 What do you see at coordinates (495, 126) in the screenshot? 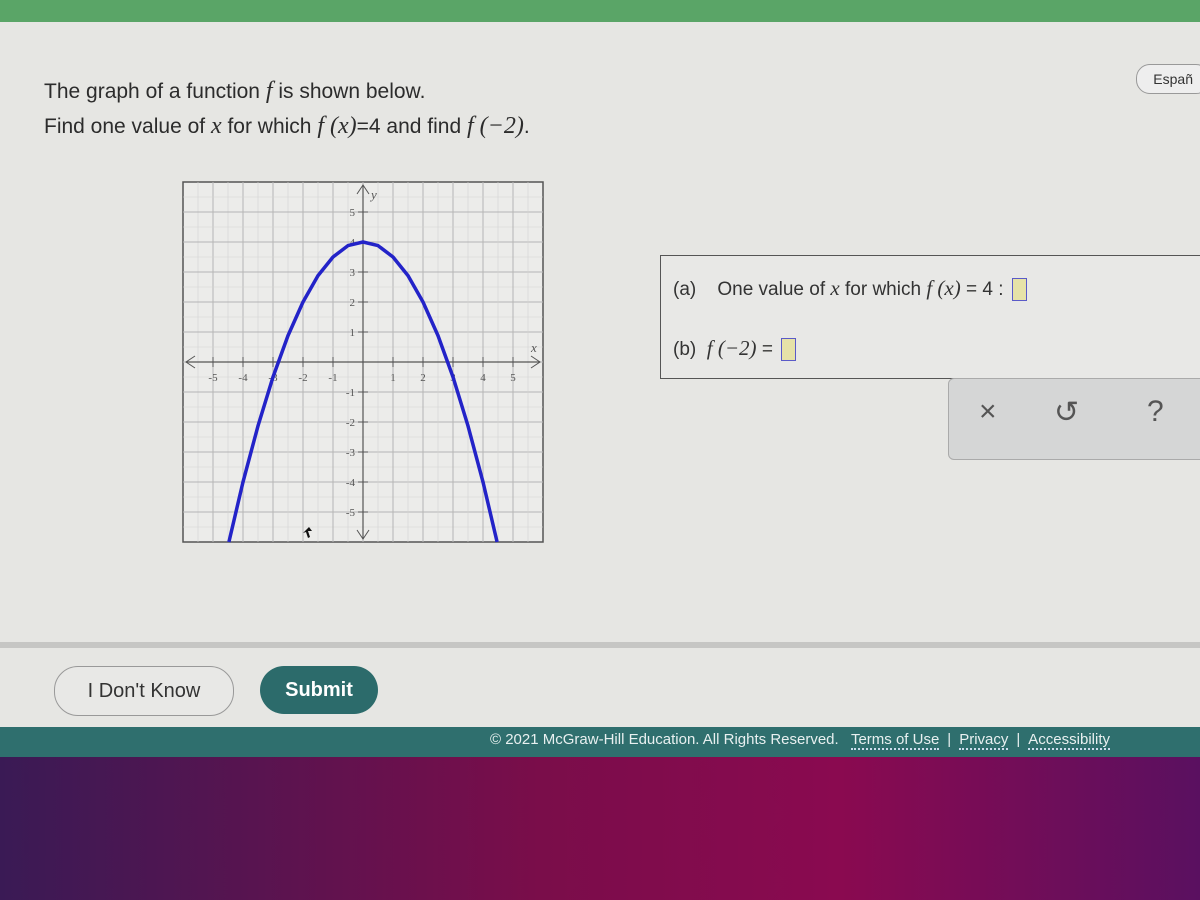
I see `q-math: f (−2)` at bounding box center [495, 126].